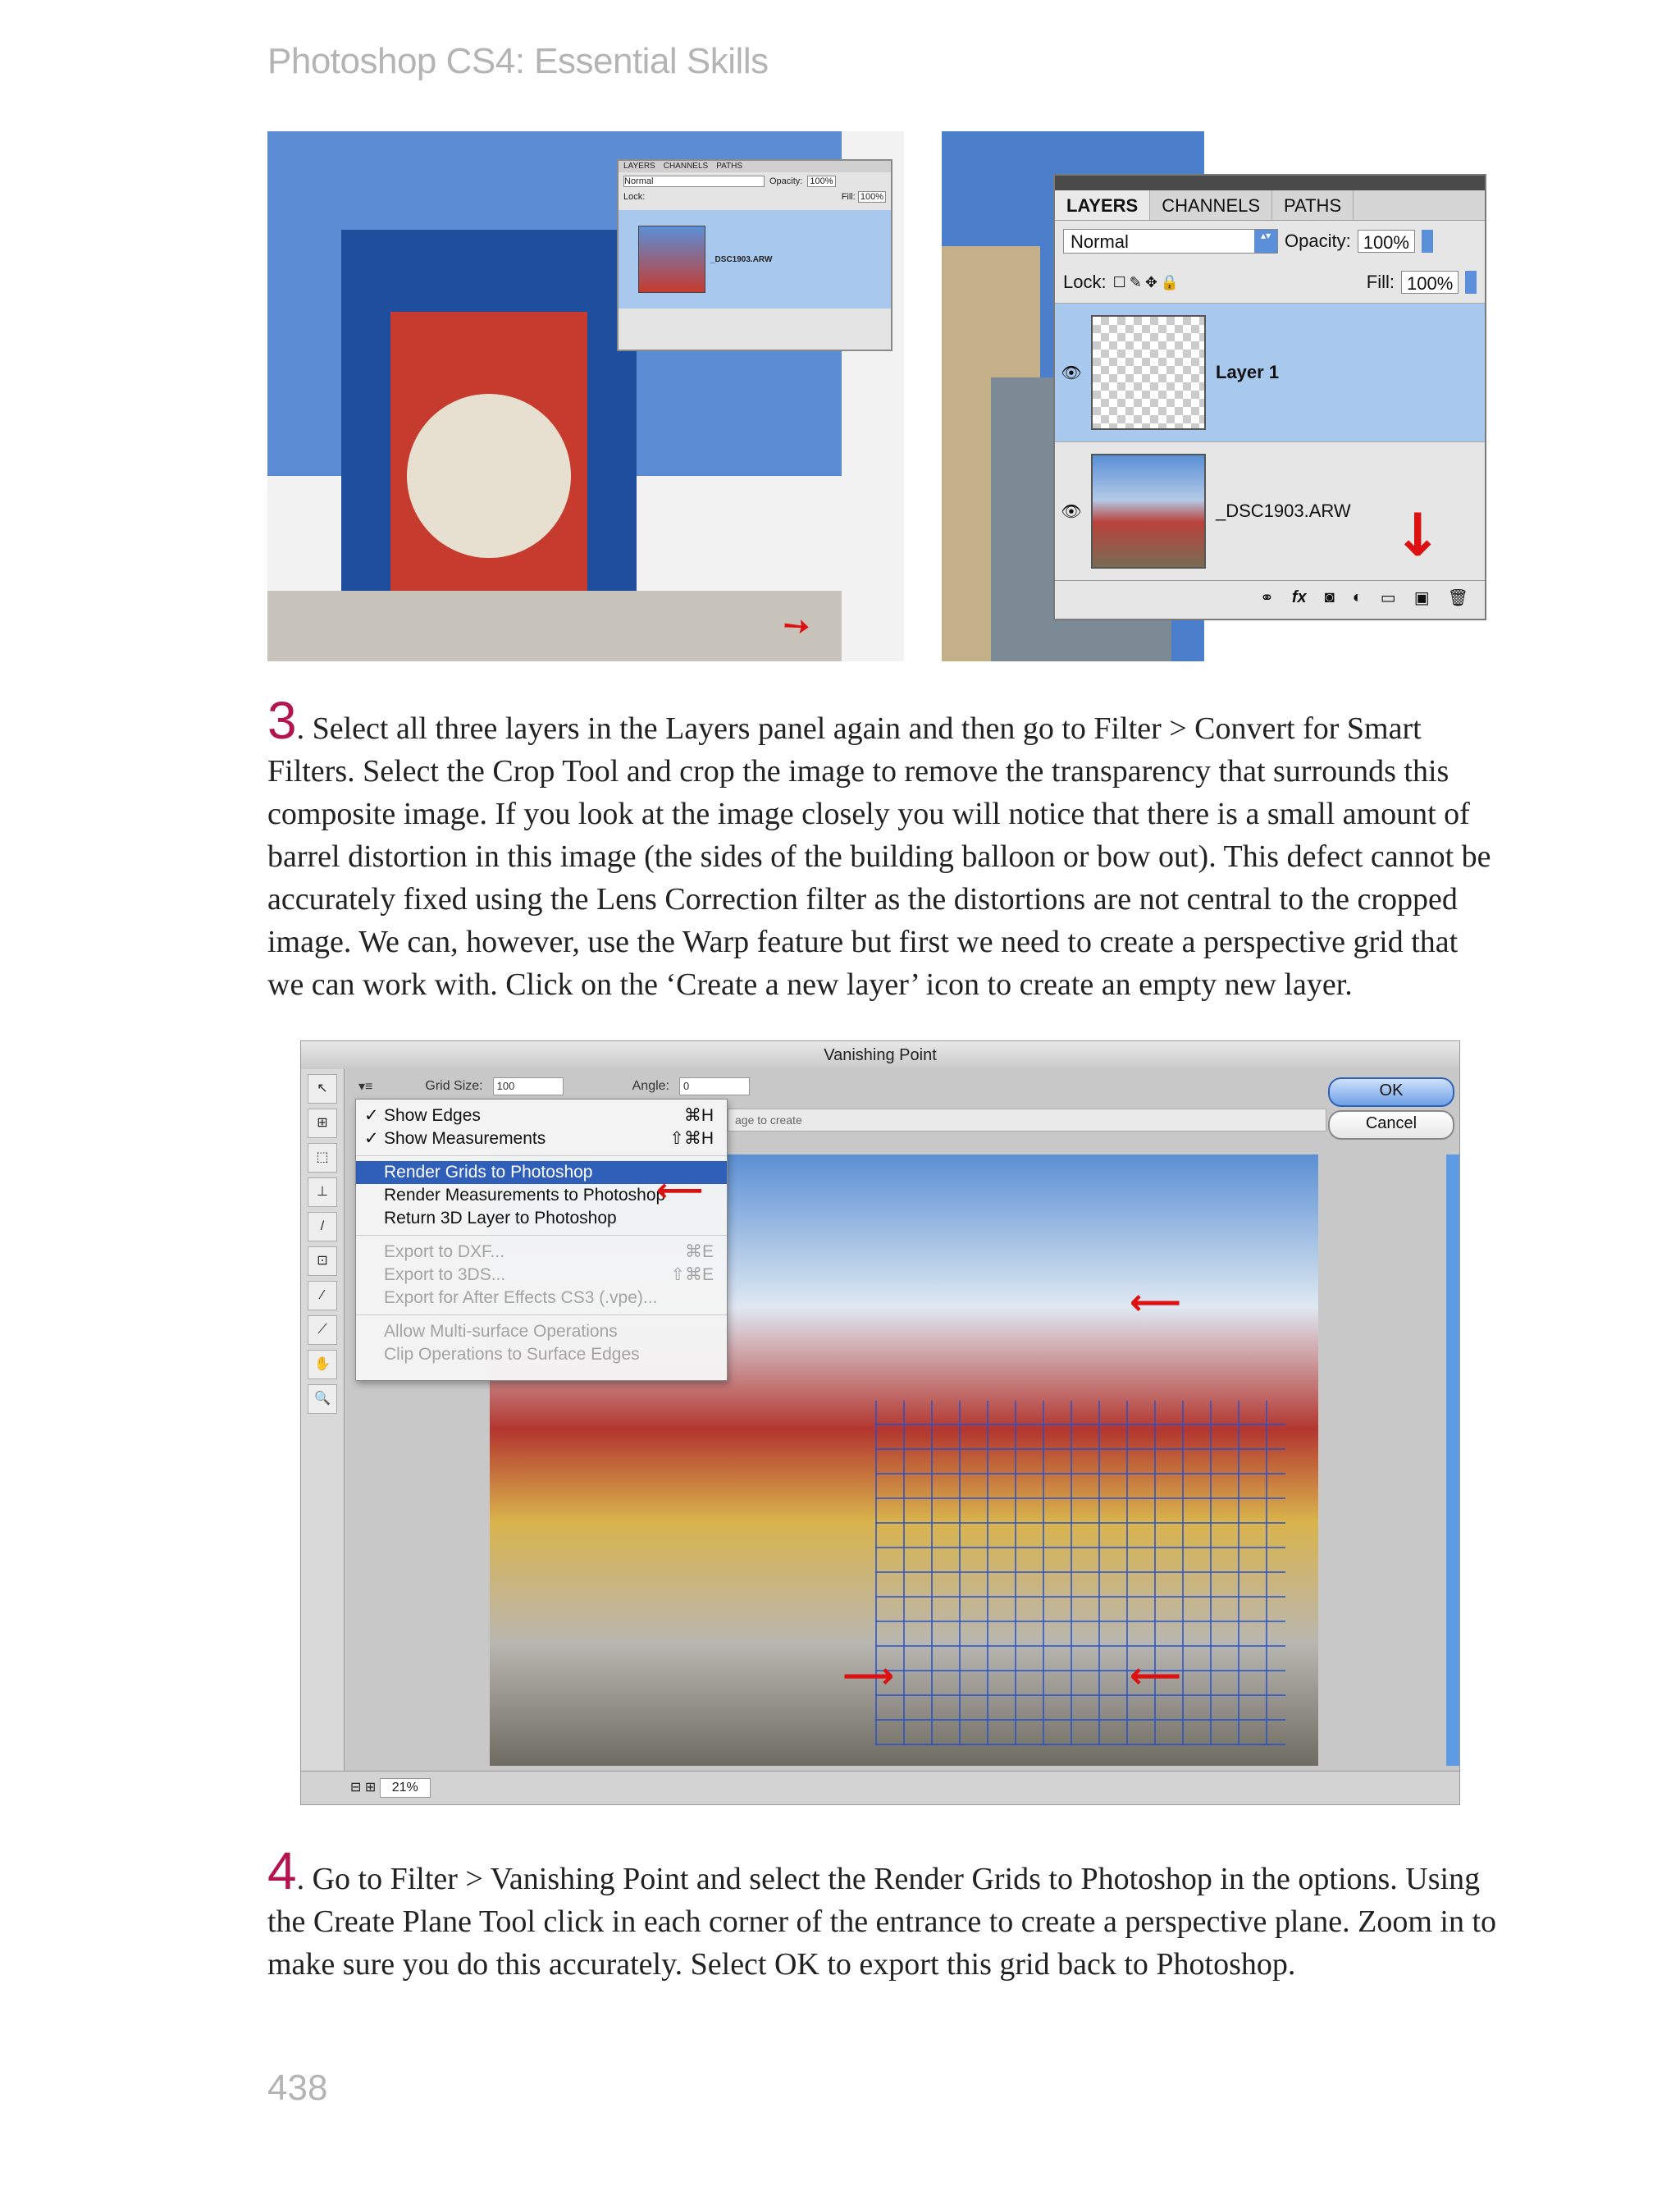 The image size is (1680, 2190). I want to click on options-menu-icon: ▾≡, so click(365, 1086).